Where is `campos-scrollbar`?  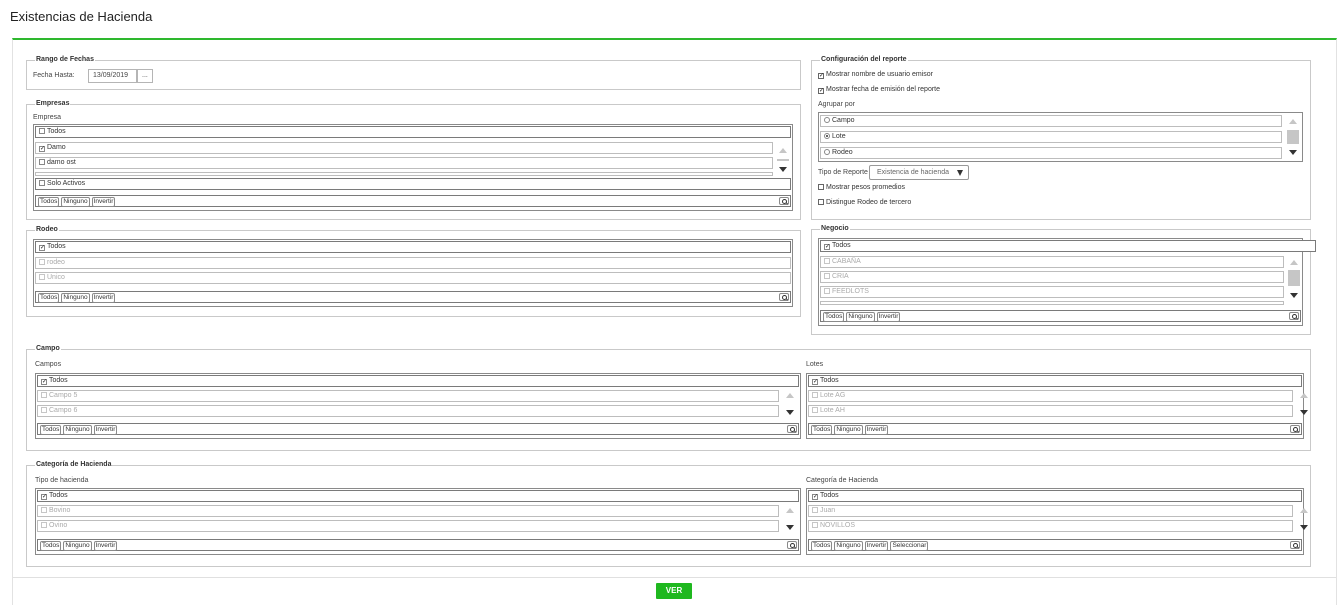 campos-scrollbar is located at coordinates (790, 405).